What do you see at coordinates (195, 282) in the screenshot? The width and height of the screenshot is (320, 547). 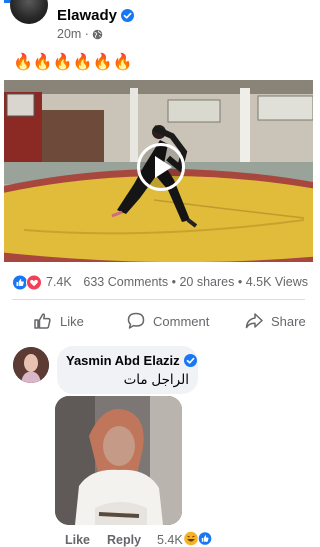 I see `engagement-summary: 633 Comments • 20 shares • 4.5K Views` at bounding box center [195, 282].